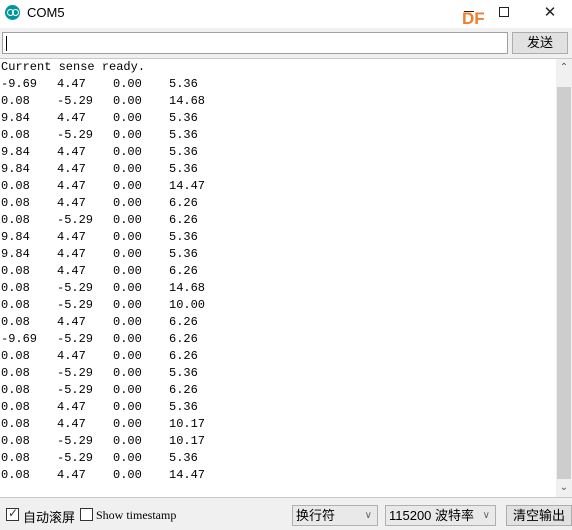 Image resolution: width=572 pixels, height=530 pixels. Describe the element at coordinates (278, 339) in the screenshot. I see `output-line: -9.69 -5.29 0.00 6.26` at that location.